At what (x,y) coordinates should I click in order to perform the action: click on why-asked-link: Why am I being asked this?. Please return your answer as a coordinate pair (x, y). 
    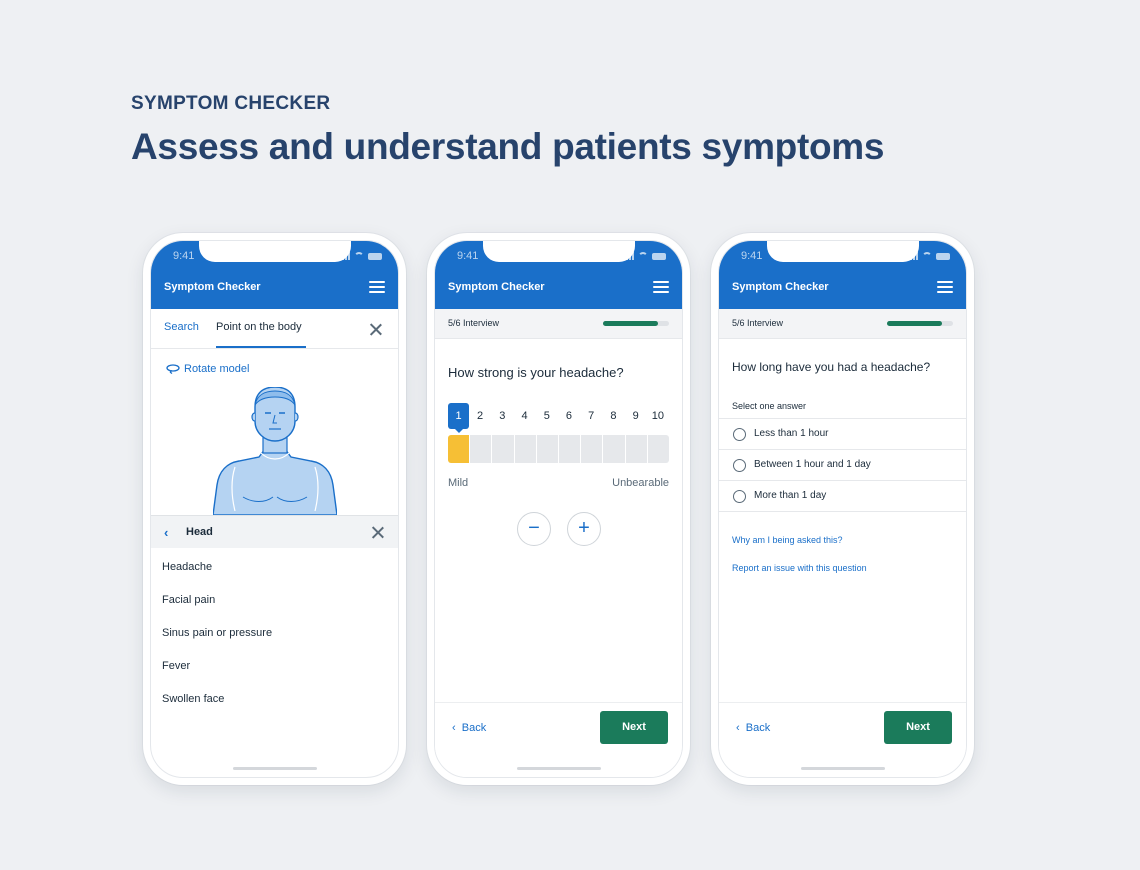
    Looking at the image, I should click on (787, 540).